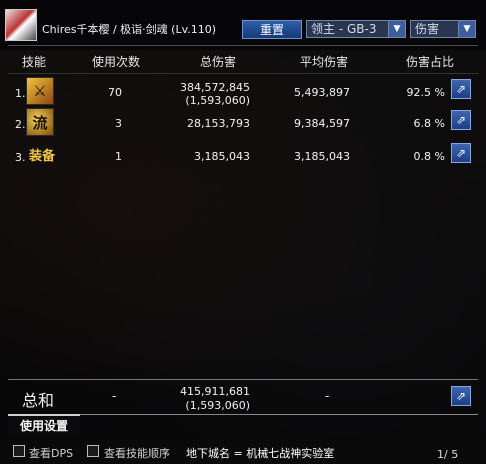 Image resolution: width=486 pixels, height=464 pixels. Describe the element at coordinates (217, 100) in the screenshot. I see `row-total-sub: (1,593,060)` at that location.